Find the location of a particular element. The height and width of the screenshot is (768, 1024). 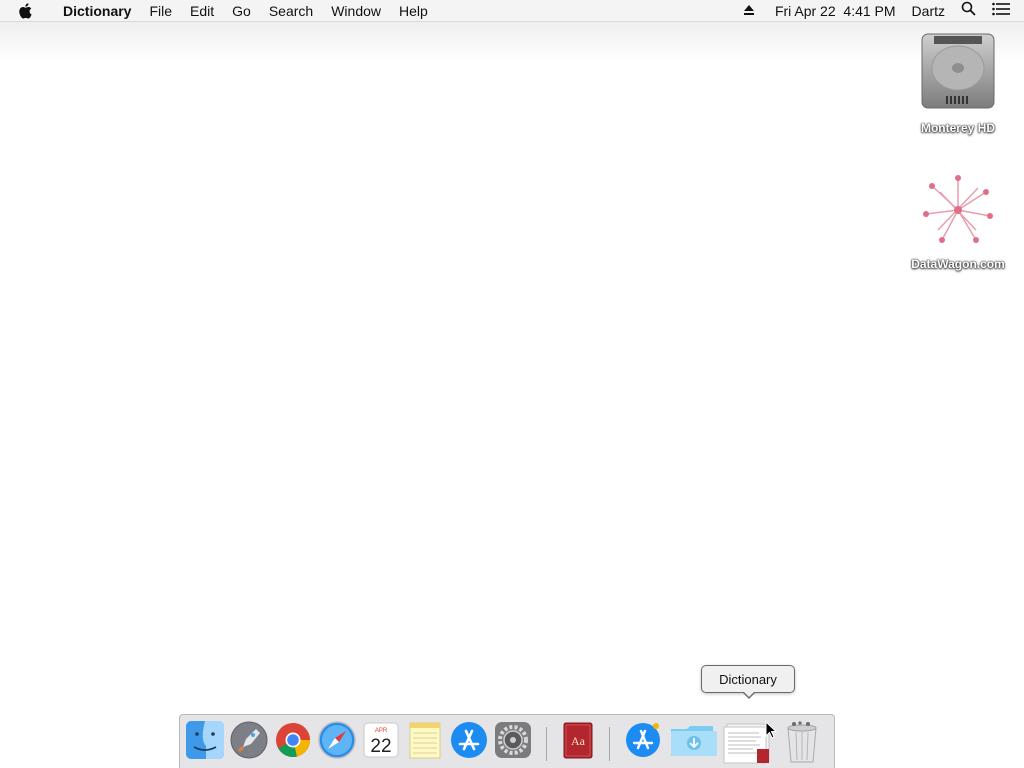

dock-item-document-stack is located at coordinates (746, 742).